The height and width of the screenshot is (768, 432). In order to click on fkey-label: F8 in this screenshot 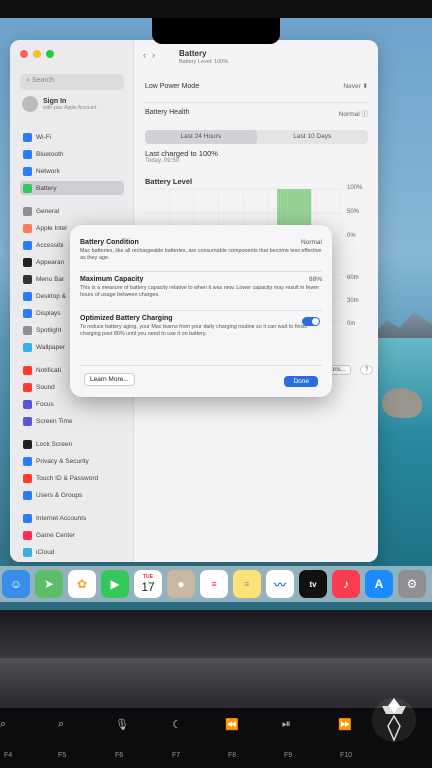, I will do `click(232, 755)`.